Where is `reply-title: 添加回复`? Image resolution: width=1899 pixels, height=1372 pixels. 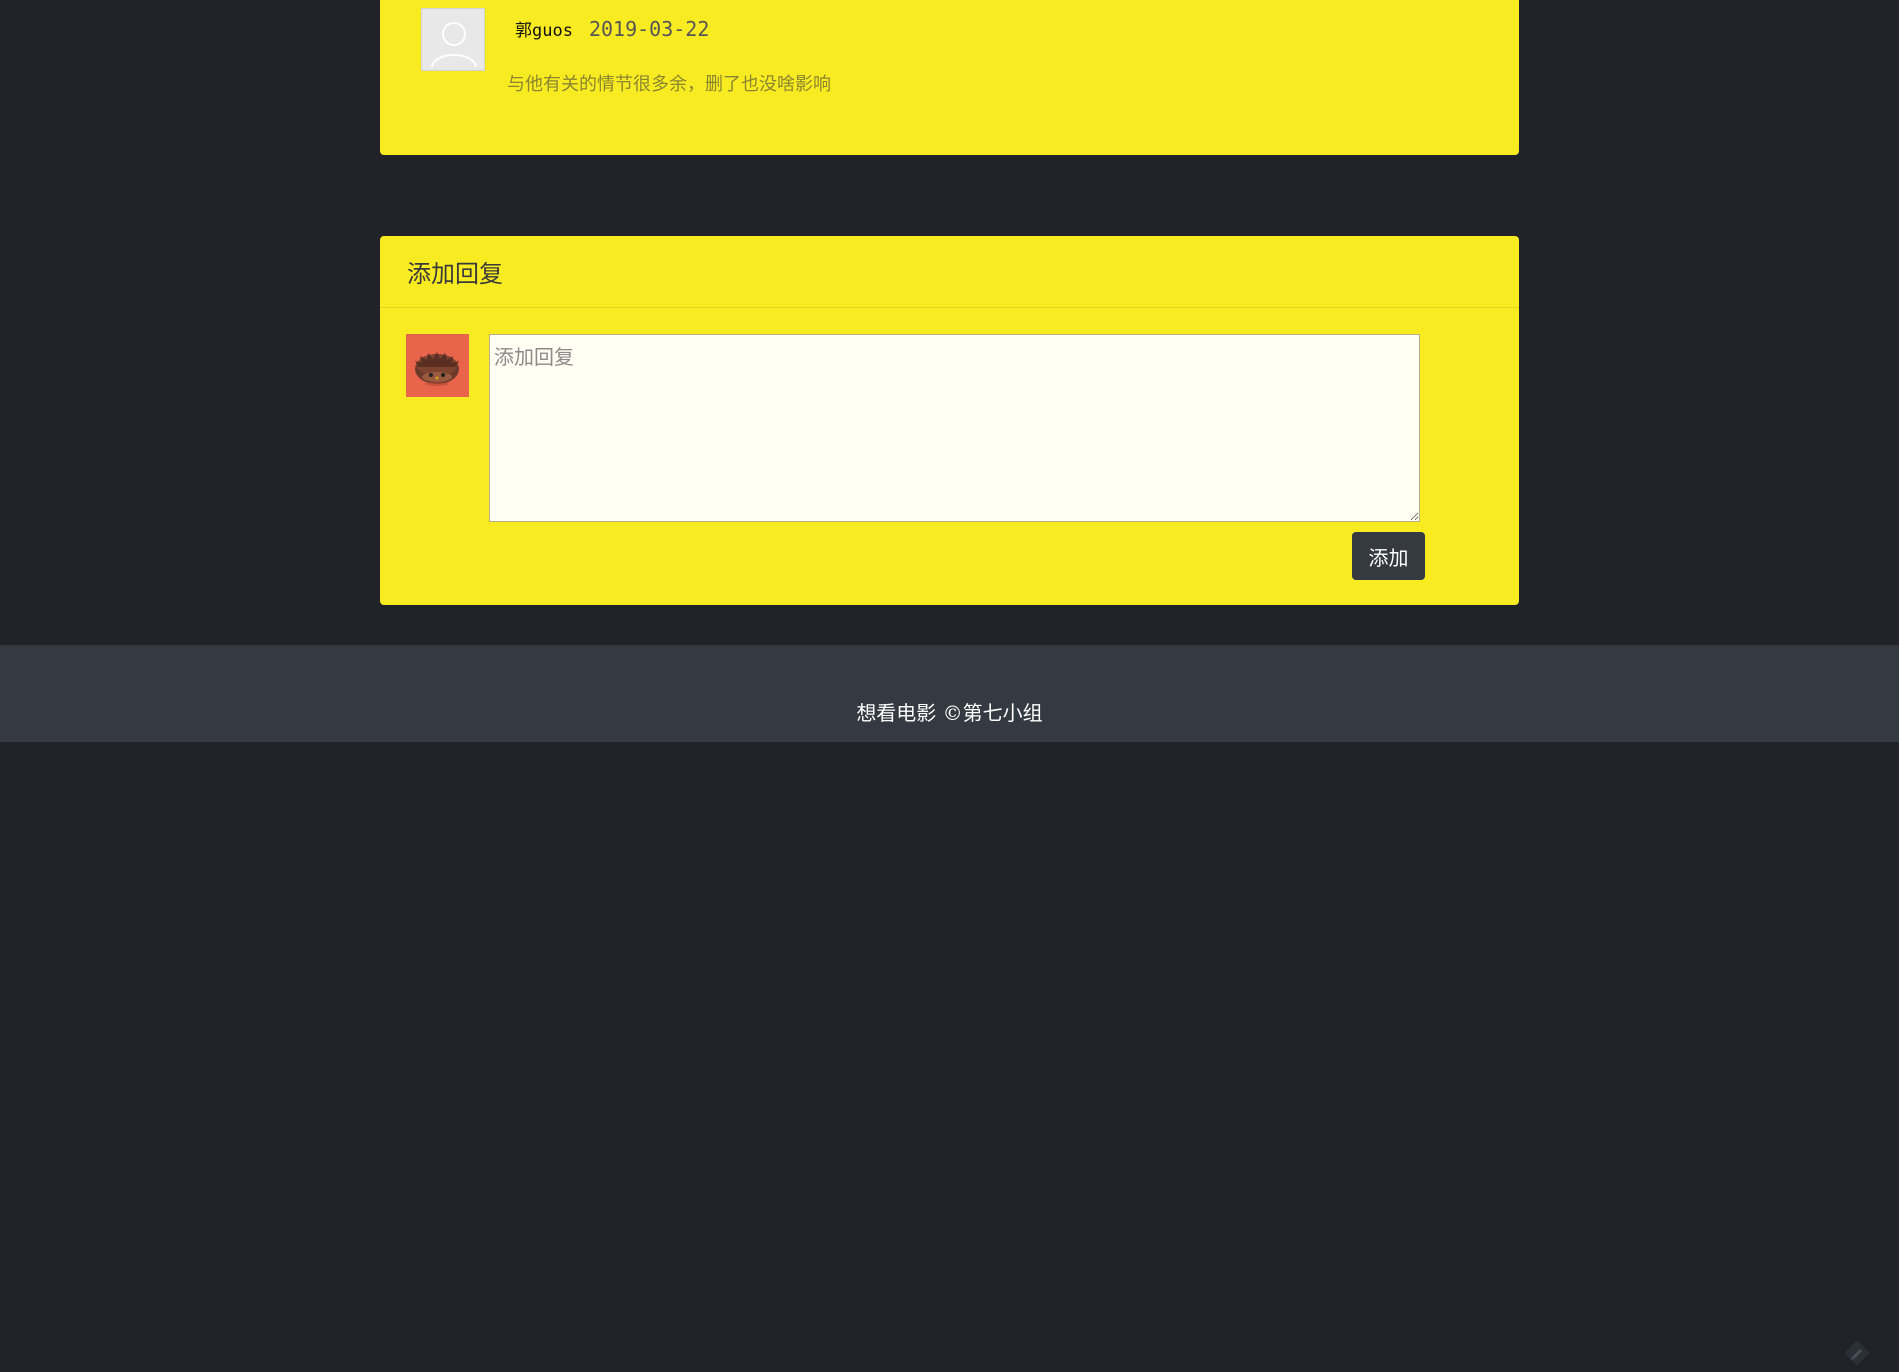
reply-title: 添加回复 is located at coordinates (455, 274).